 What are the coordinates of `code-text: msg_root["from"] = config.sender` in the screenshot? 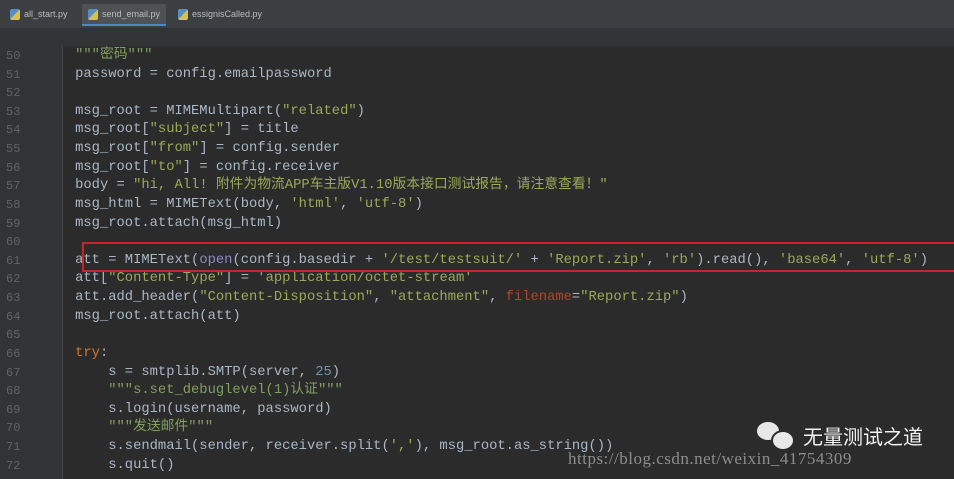 It's located at (191, 149).